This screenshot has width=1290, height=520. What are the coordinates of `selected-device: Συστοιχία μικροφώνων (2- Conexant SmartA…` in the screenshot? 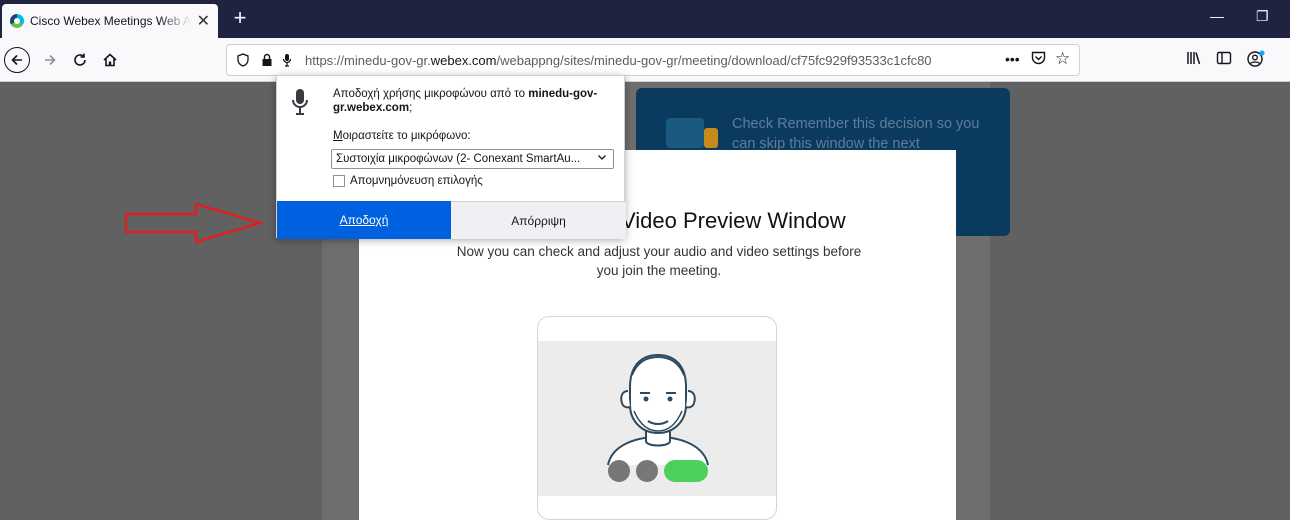 It's located at (458, 159).